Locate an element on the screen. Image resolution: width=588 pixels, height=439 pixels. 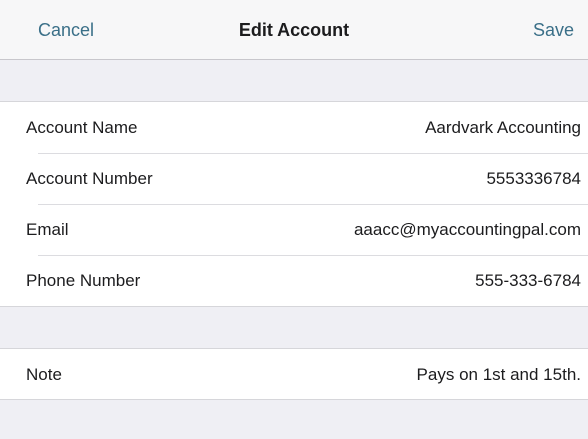
navigation-bar: Cancel Edit Account Save is located at coordinates (294, 30).